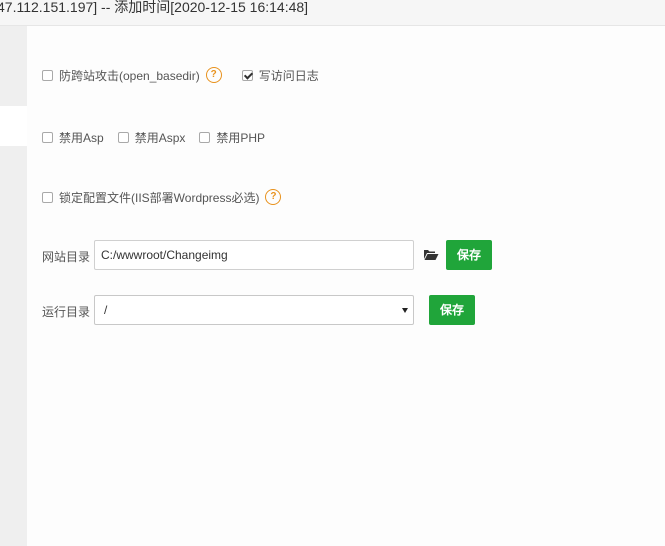 Image resolution: width=665 pixels, height=546 pixels. What do you see at coordinates (452, 310) in the screenshot?
I see `save-run-dir-button: 保存` at bounding box center [452, 310].